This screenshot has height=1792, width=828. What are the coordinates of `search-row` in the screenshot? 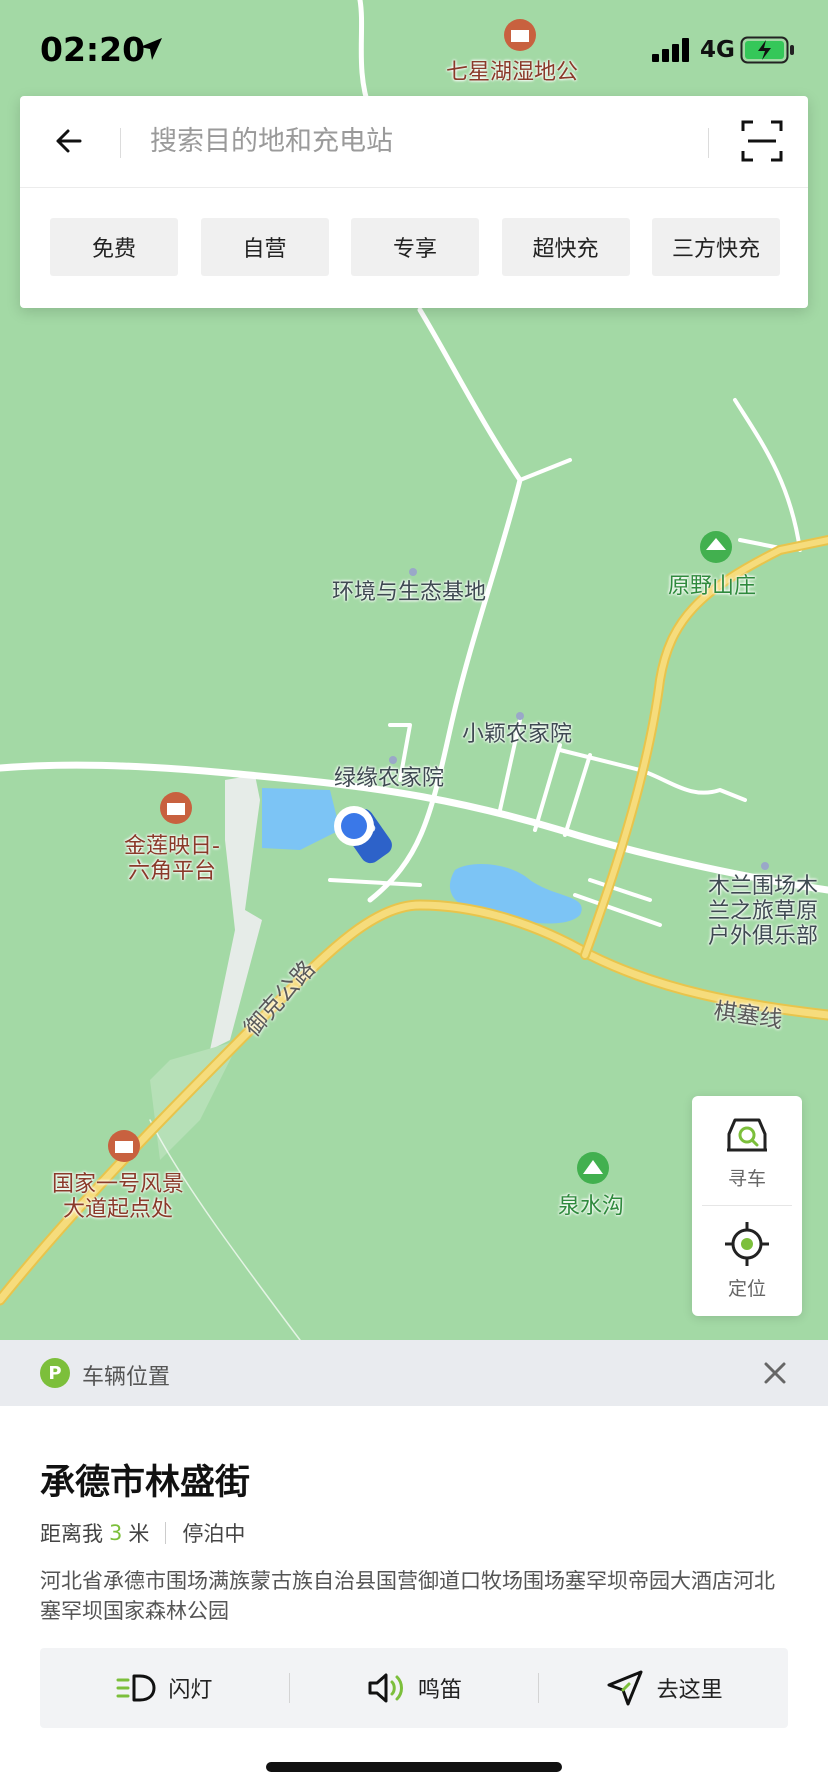 It's located at (414, 142).